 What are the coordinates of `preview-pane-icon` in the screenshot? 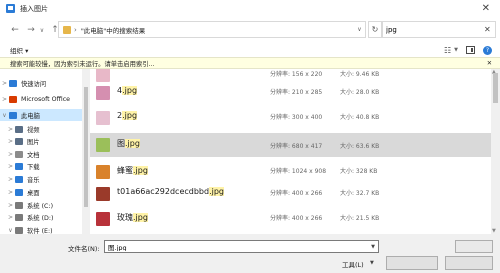 It's located at (470, 50).